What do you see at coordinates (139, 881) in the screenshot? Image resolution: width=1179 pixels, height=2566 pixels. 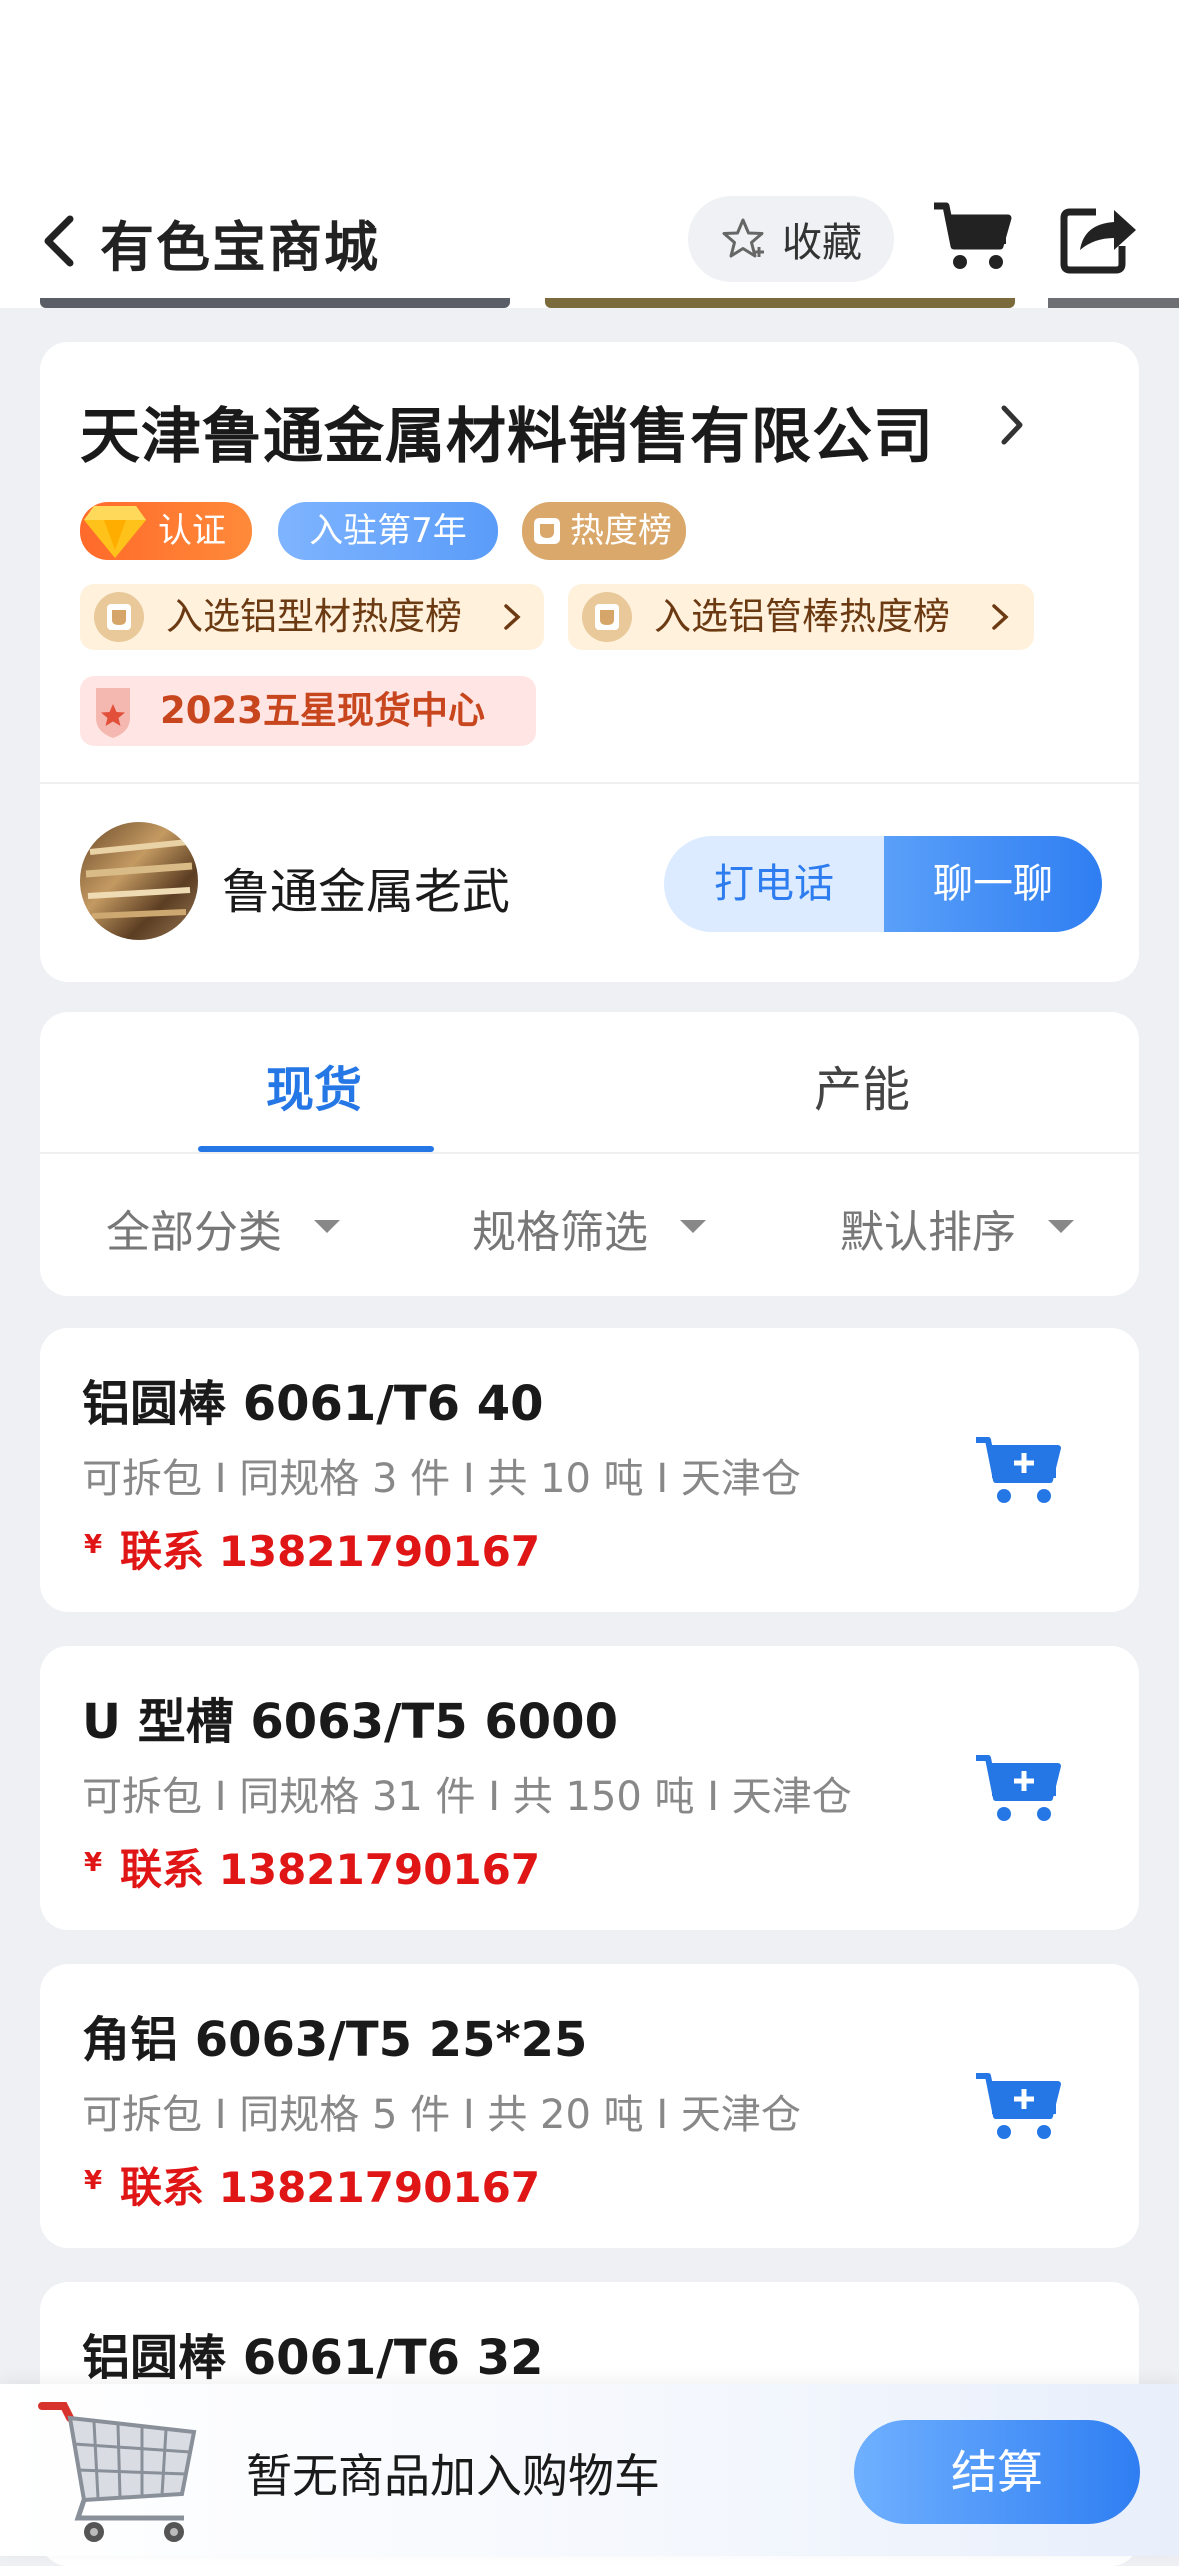 I see `avatar` at bounding box center [139, 881].